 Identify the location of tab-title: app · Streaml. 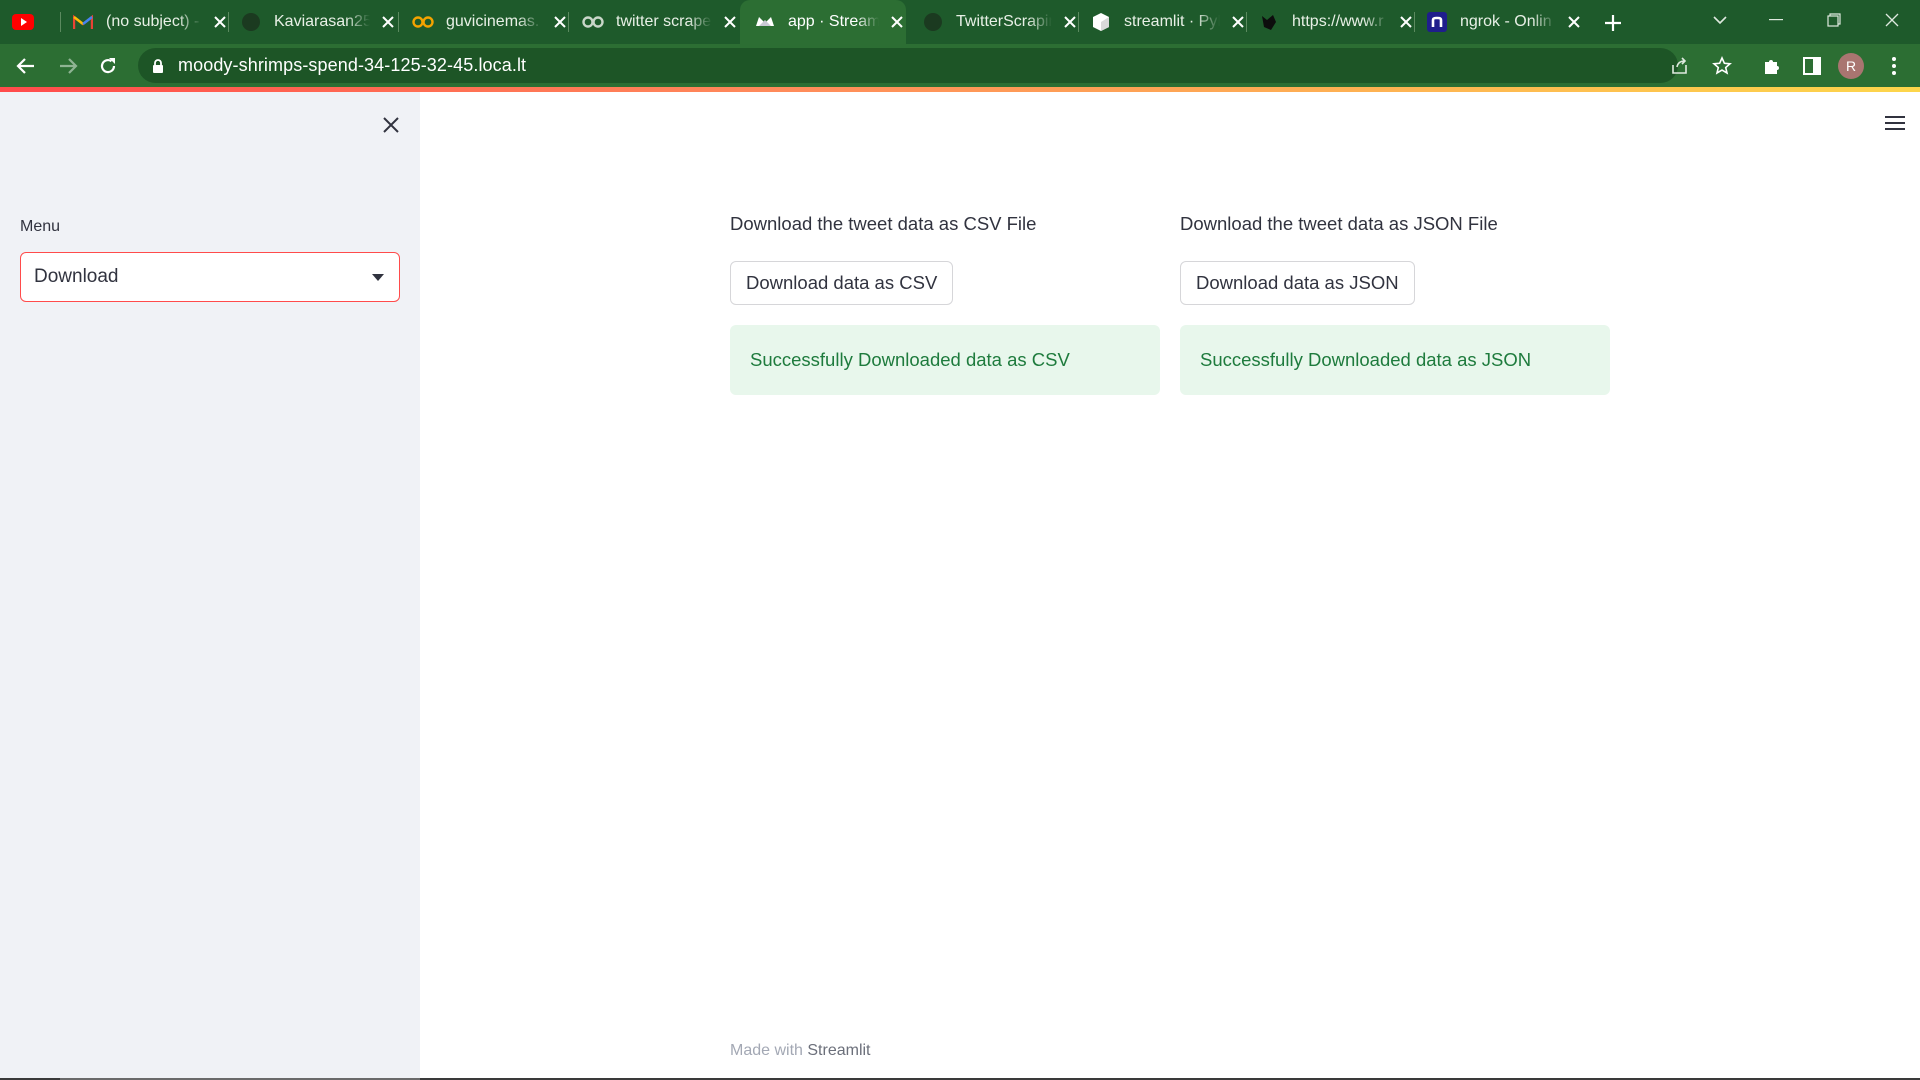
(834, 21).